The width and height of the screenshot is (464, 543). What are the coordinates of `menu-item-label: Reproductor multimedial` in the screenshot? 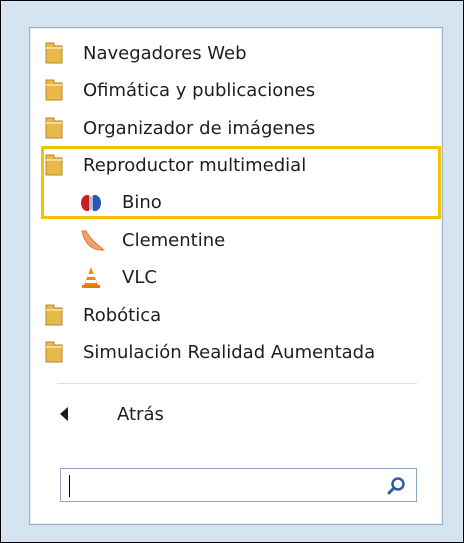 It's located at (195, 165).